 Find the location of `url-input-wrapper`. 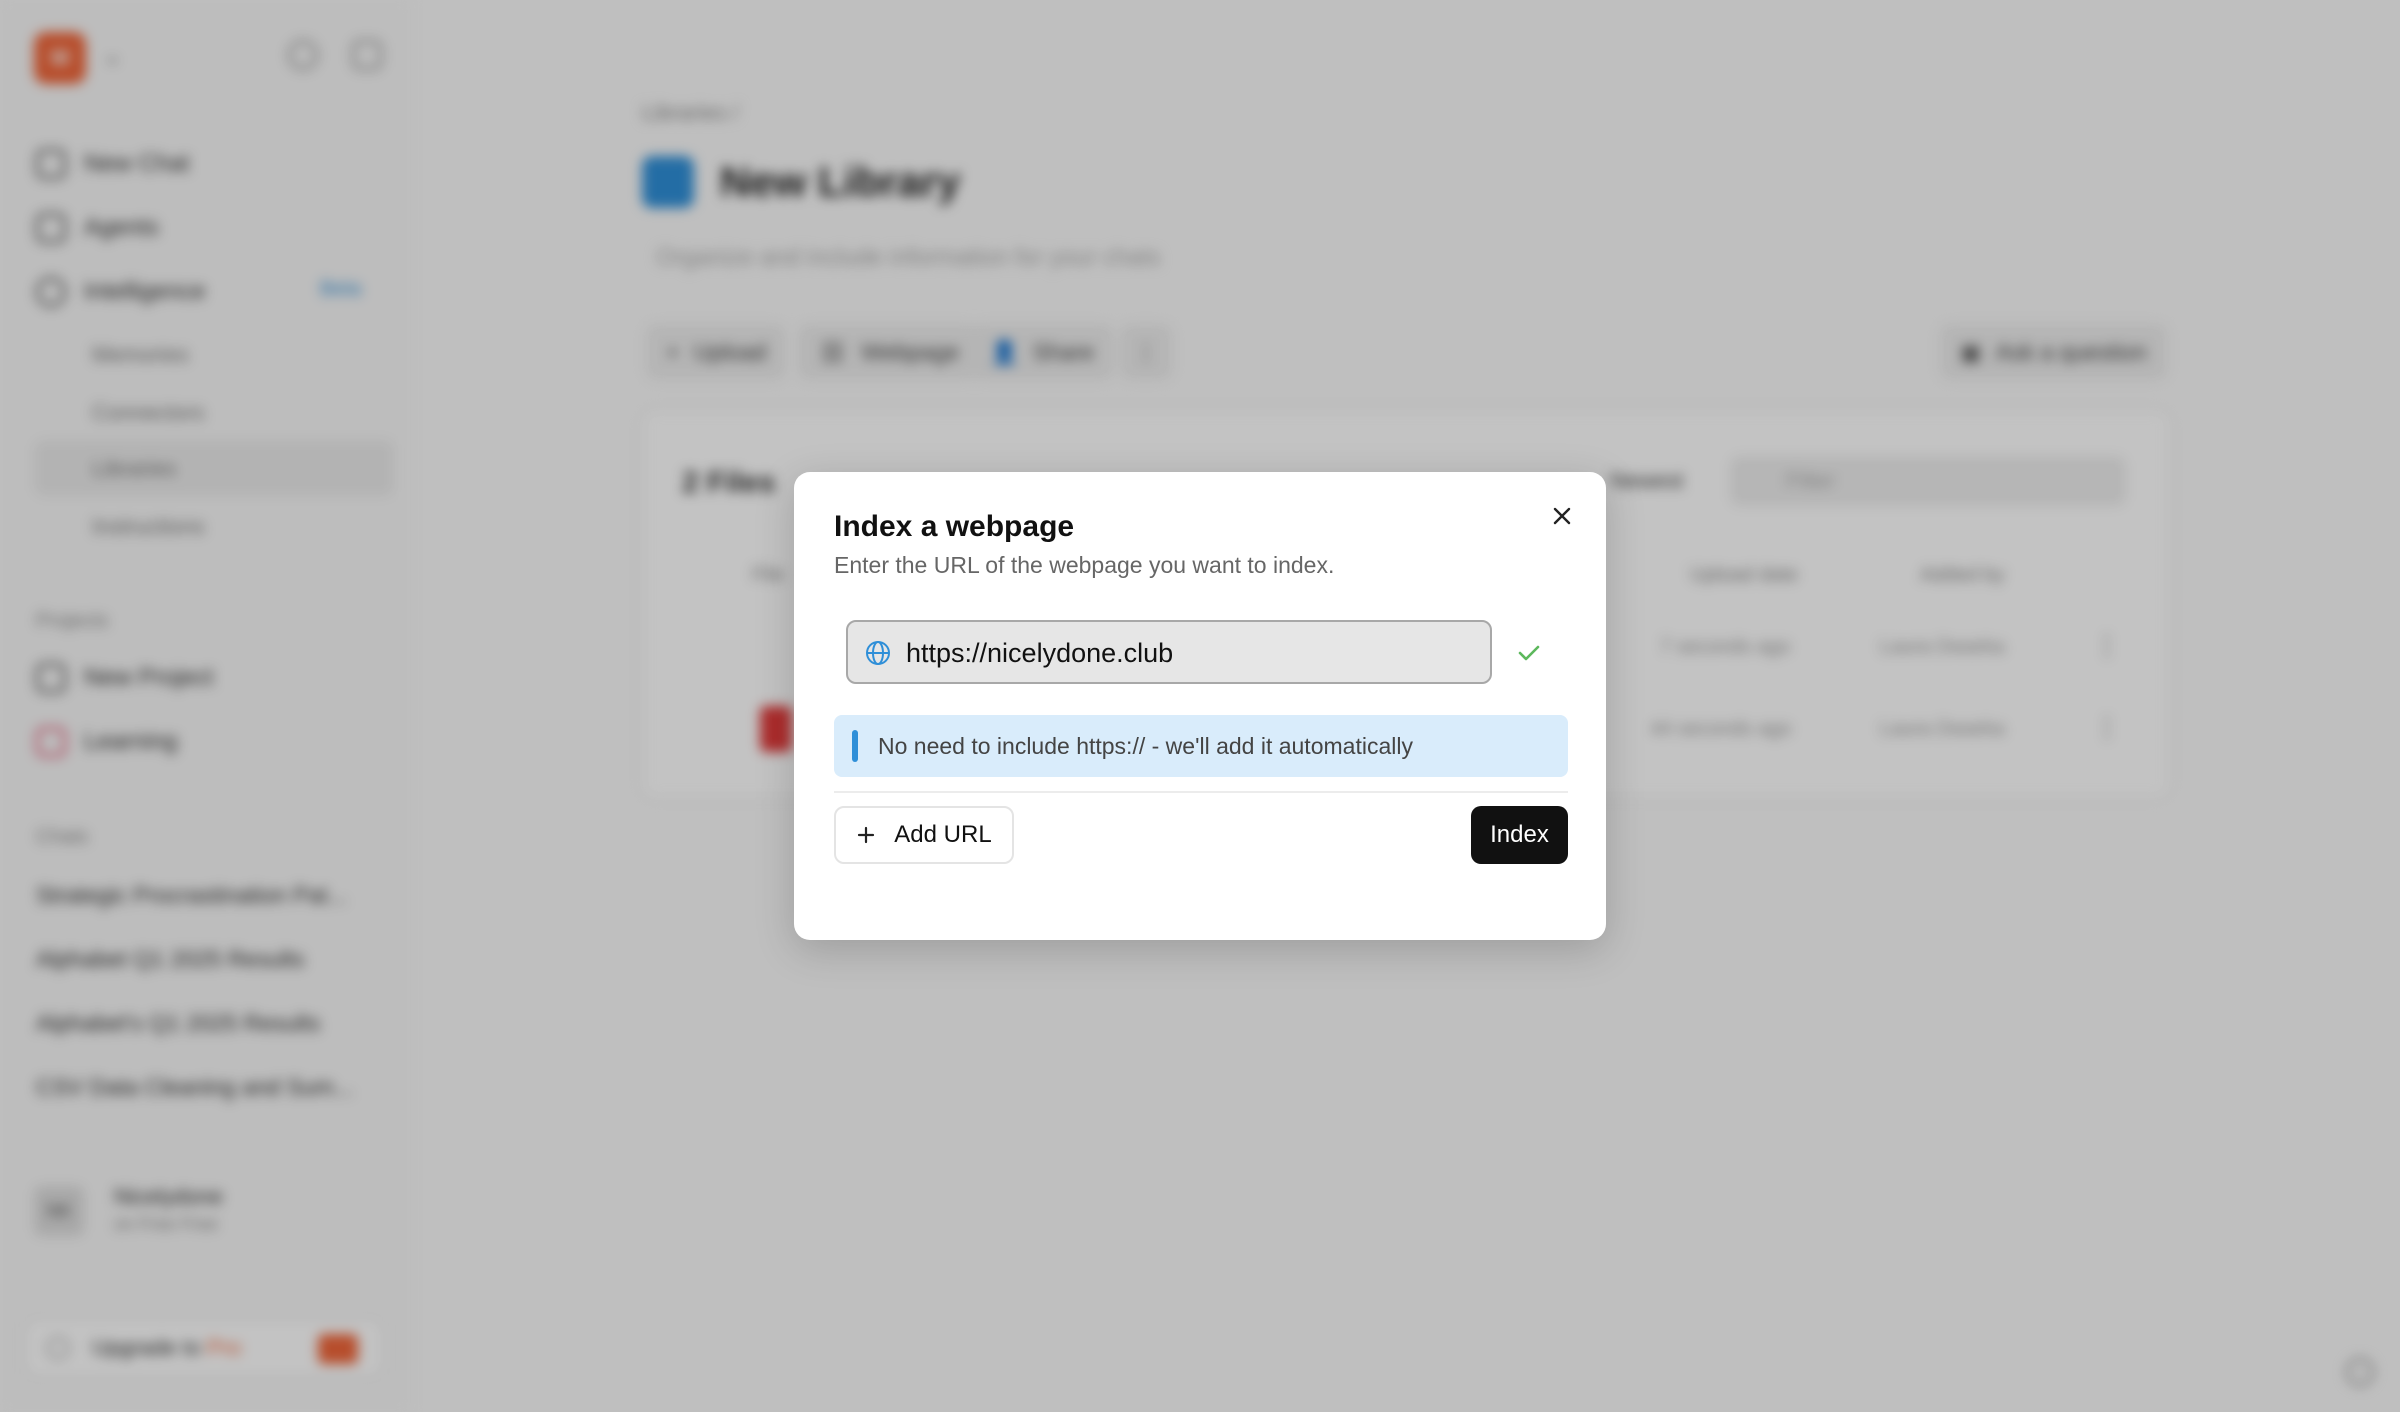

url-input-wrapper is located at coordinates (1169, 652).